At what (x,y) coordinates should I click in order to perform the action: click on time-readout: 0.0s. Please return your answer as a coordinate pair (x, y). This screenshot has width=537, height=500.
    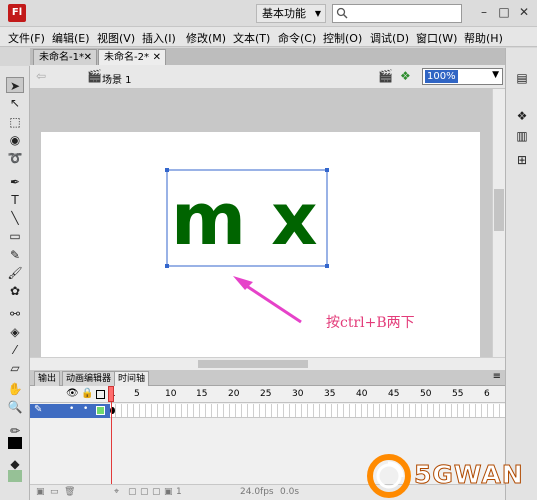
    Looking at the image, I should click on (290, 492).